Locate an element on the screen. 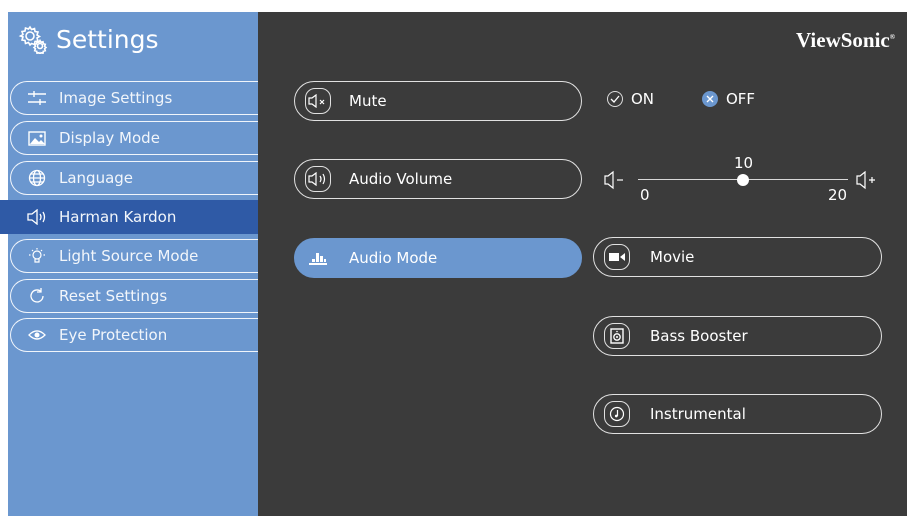  sidebar-item-language: Language is located at coordinates (134, 178).